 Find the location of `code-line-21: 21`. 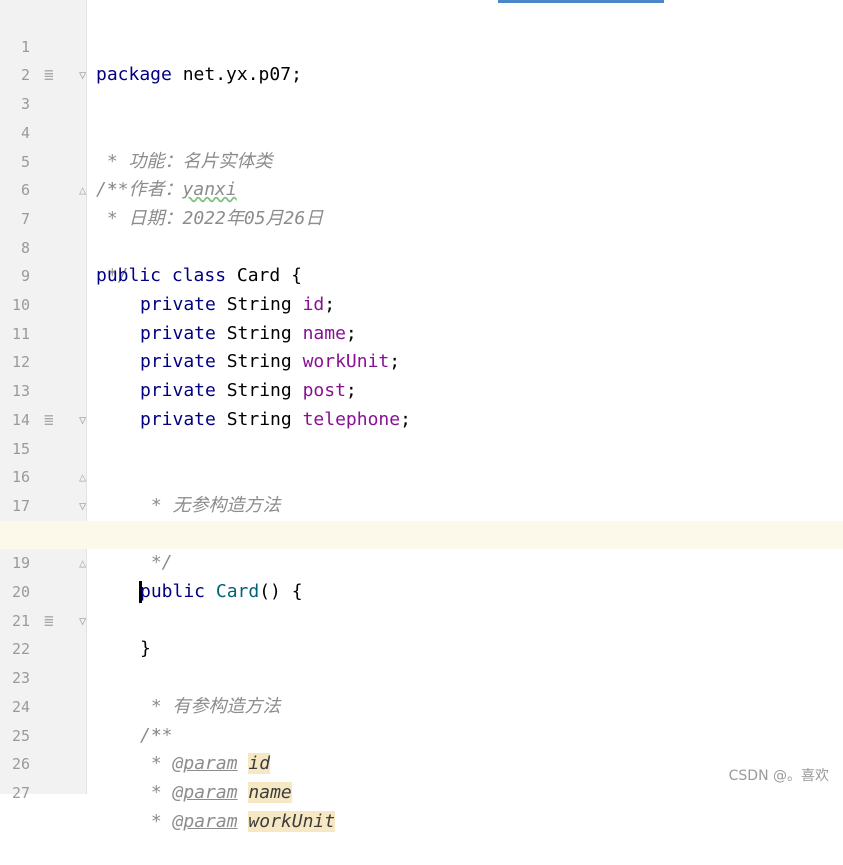

code-line-21: 21 is located at coordinates (421, 604).